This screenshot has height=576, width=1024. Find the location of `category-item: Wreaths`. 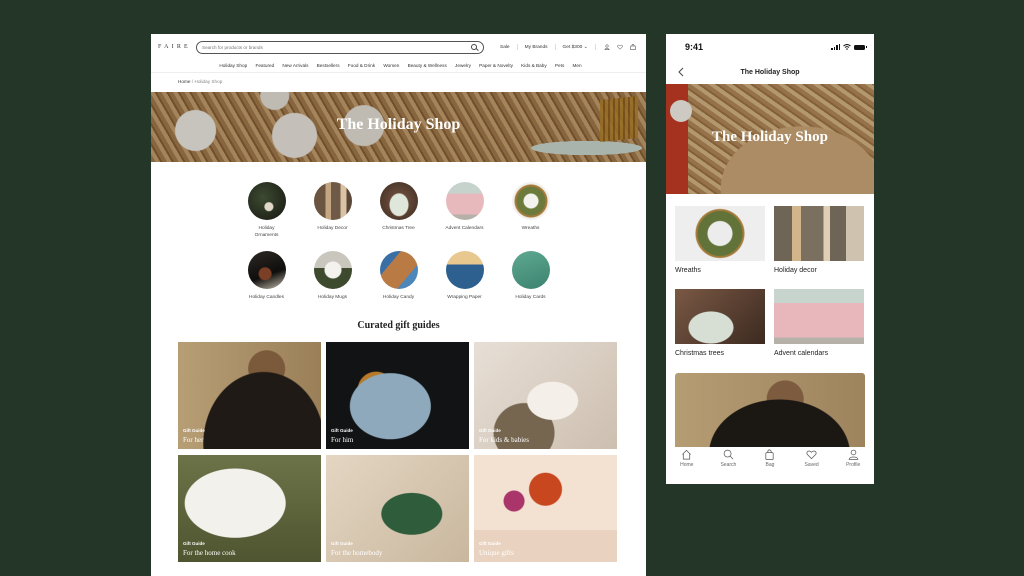

category-item: Wreaths is located at coordinates (531, 210).